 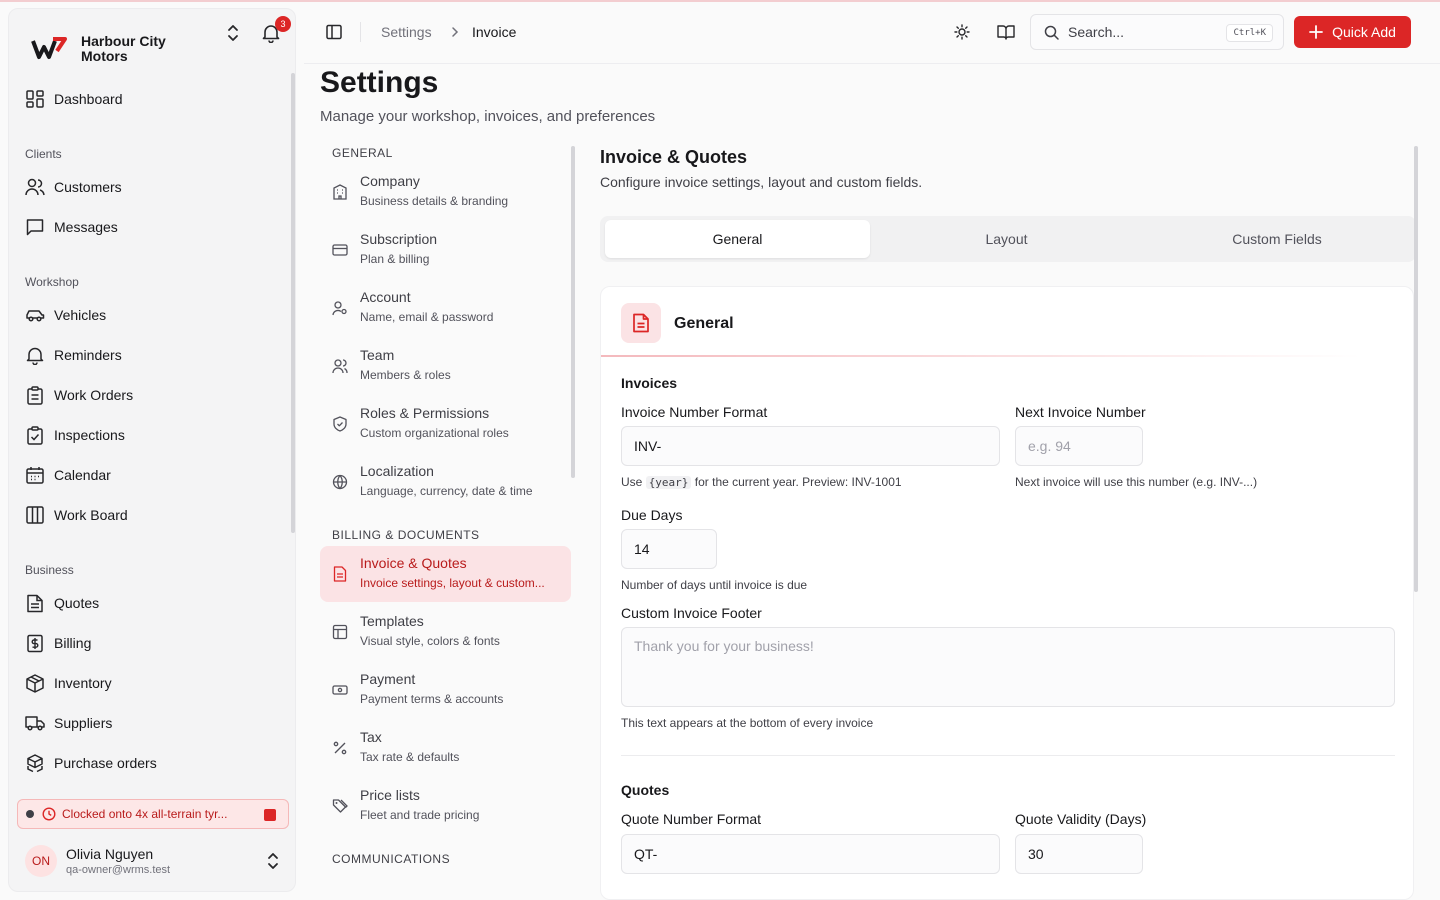 What do you see at coordinates (89, 435) in the screenshot?
I see `sidebar-item-label: Inspections` at bounding box center [89, 435].